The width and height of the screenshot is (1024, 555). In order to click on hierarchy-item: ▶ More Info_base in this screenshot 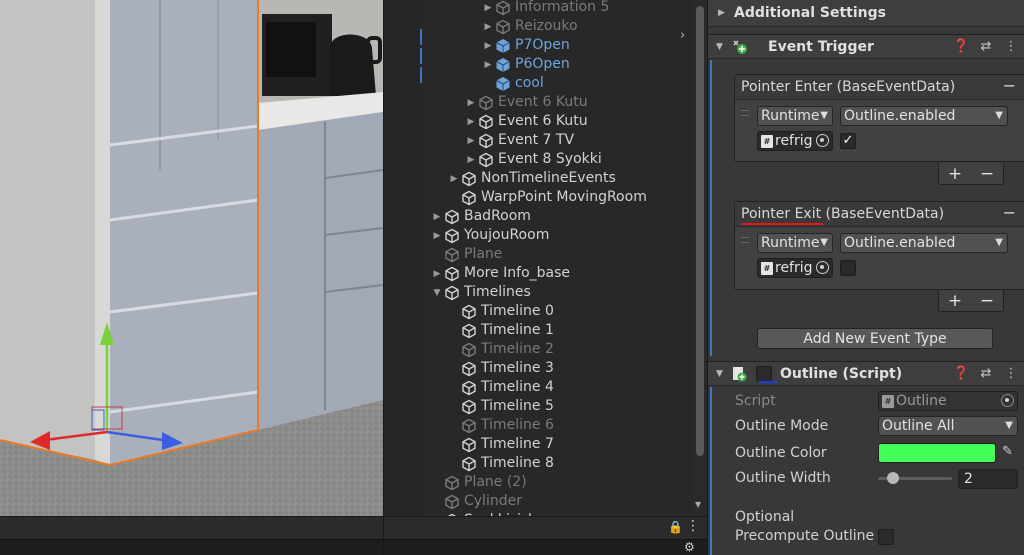, I will do `click(500, 273)`.